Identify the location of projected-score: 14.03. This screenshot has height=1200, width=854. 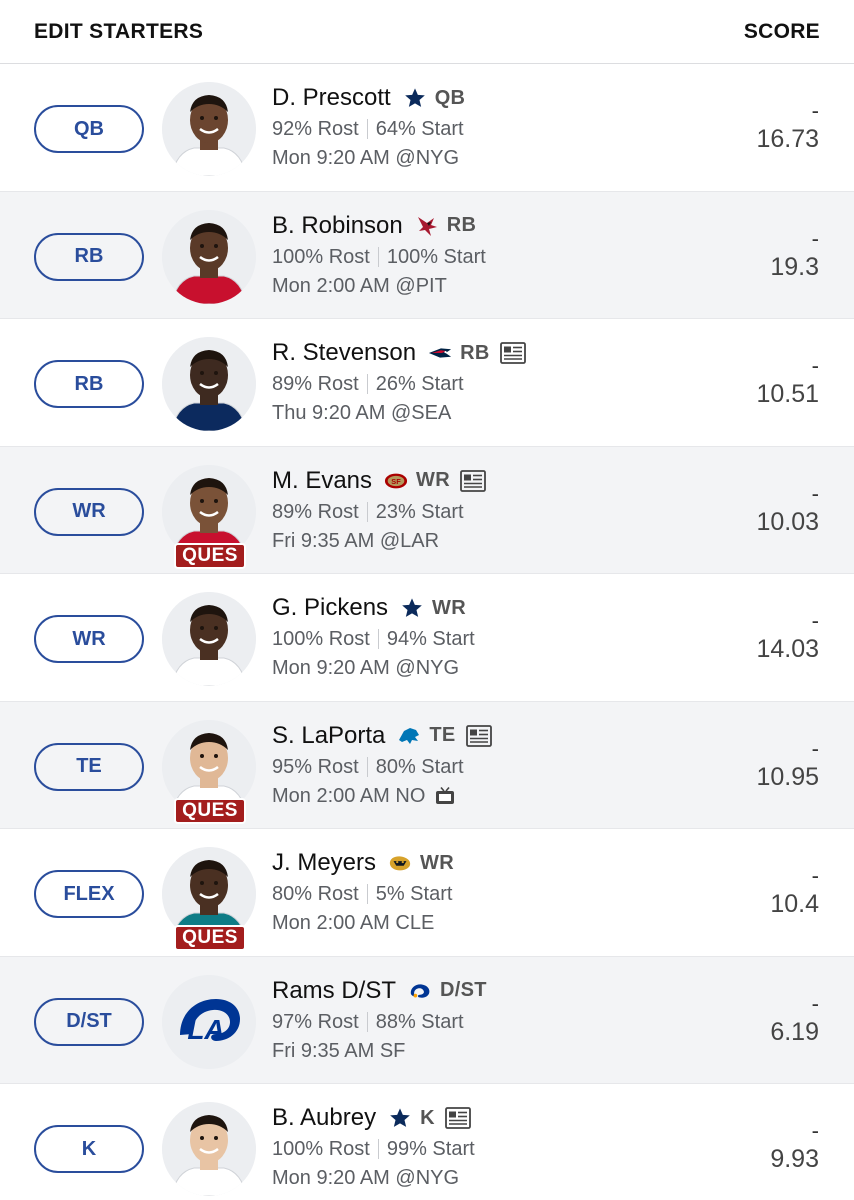
(787, 649).